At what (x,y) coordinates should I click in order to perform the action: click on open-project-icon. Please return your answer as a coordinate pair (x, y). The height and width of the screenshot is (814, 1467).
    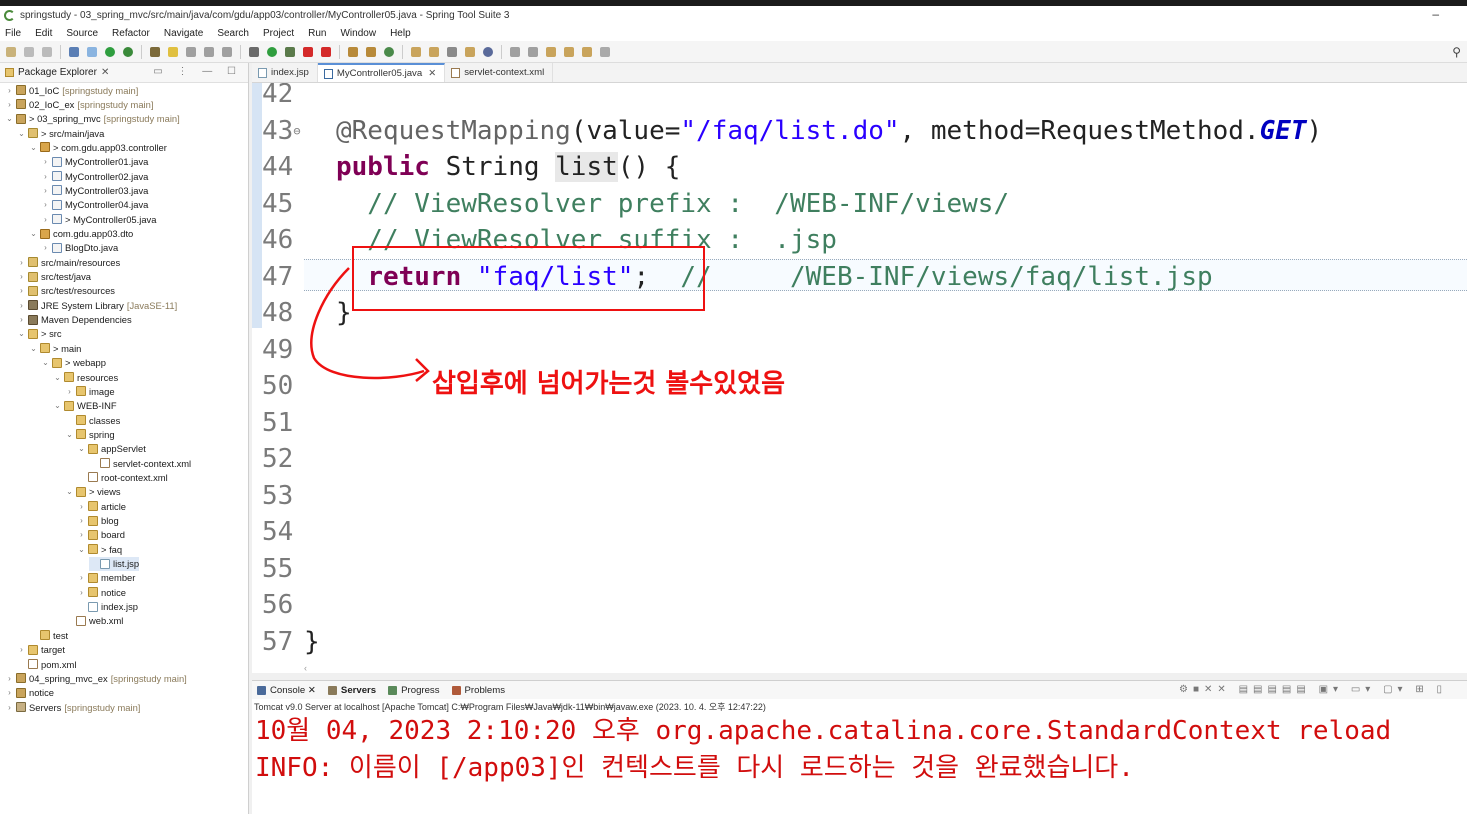
    Looking at the image, I should click on (416, 51).